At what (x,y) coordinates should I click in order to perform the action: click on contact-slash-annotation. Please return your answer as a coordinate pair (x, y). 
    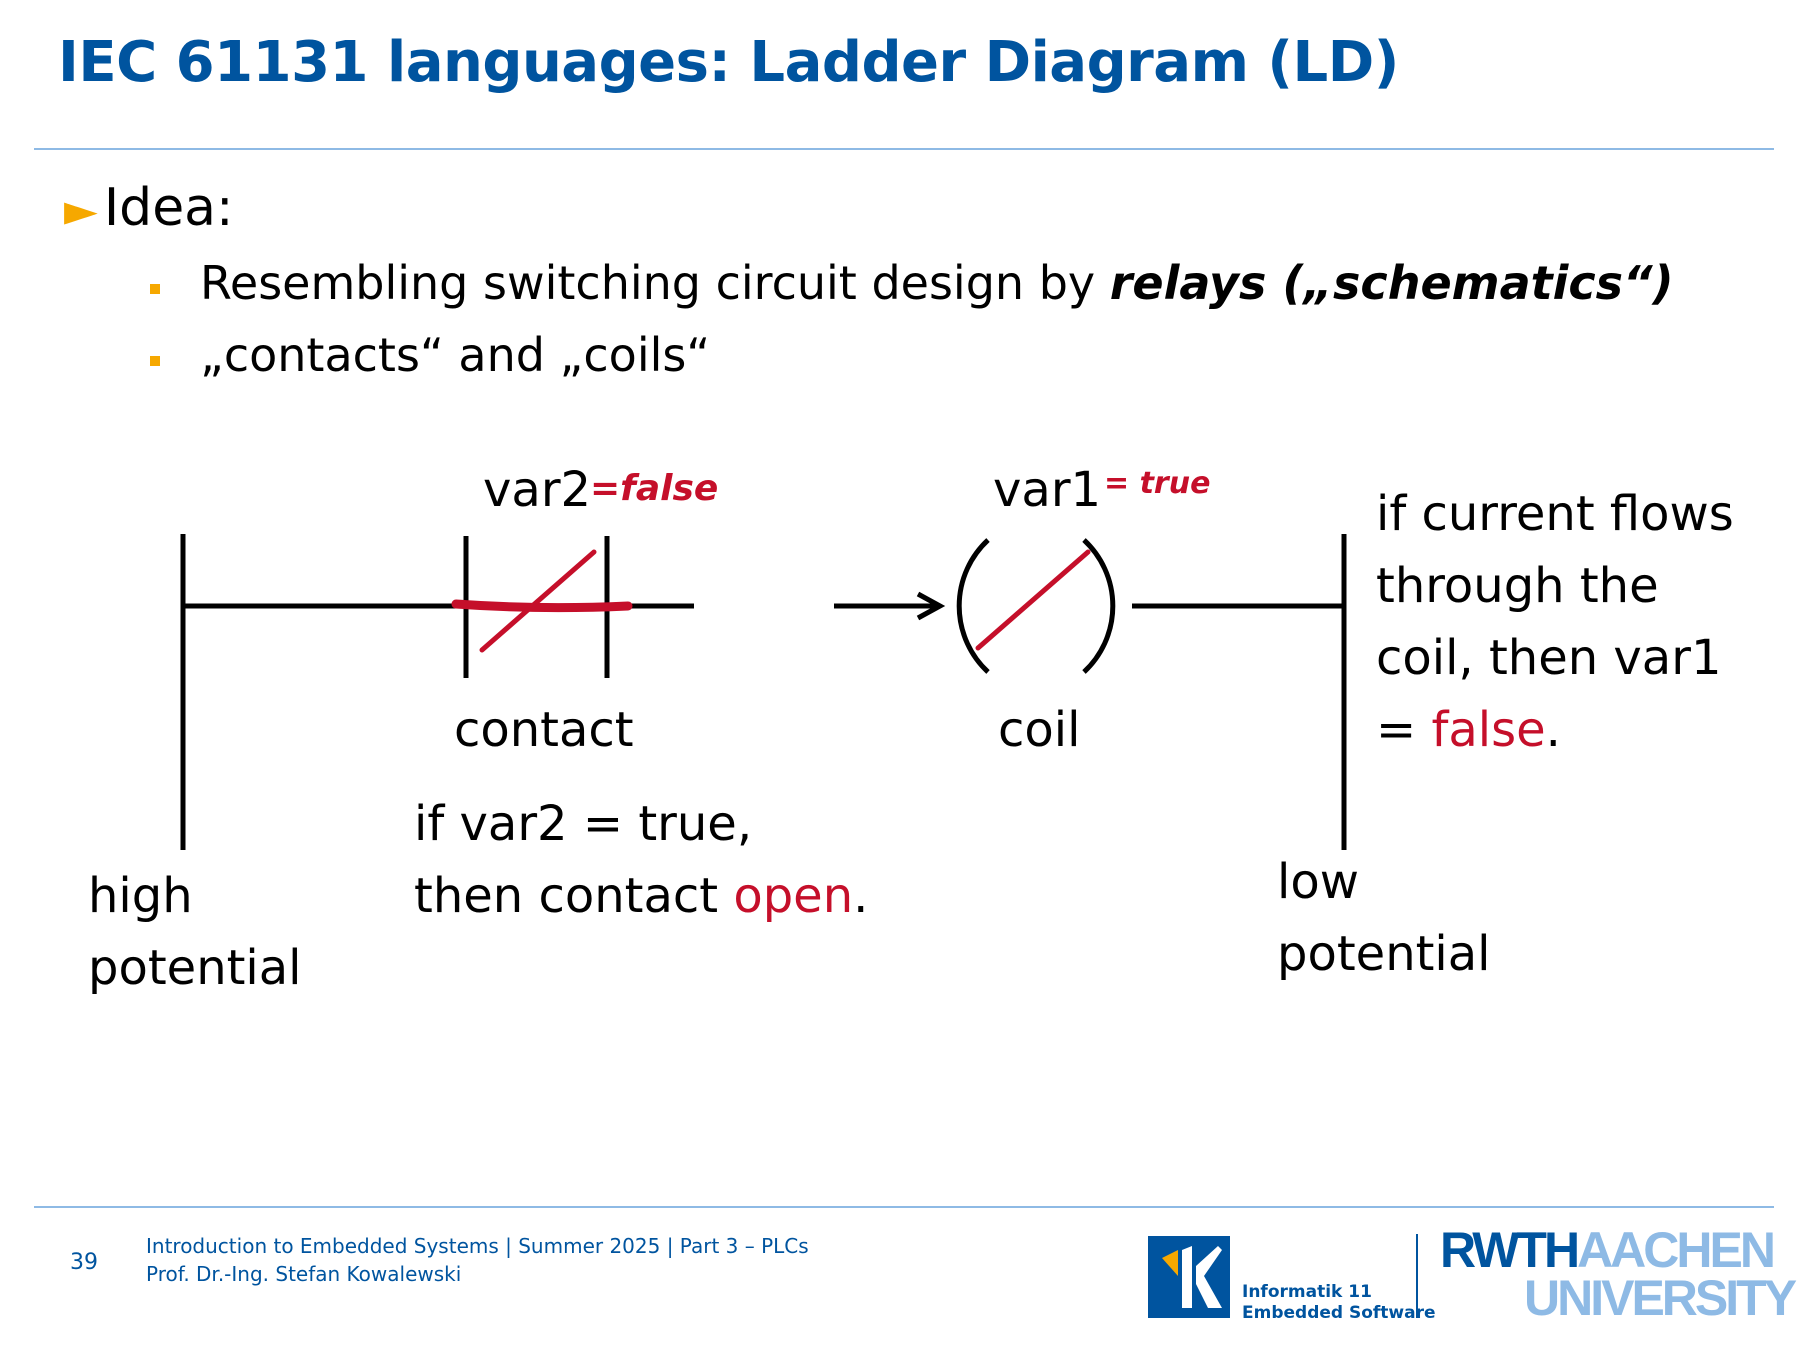
    Looking at the image, I should click on (538, 601).